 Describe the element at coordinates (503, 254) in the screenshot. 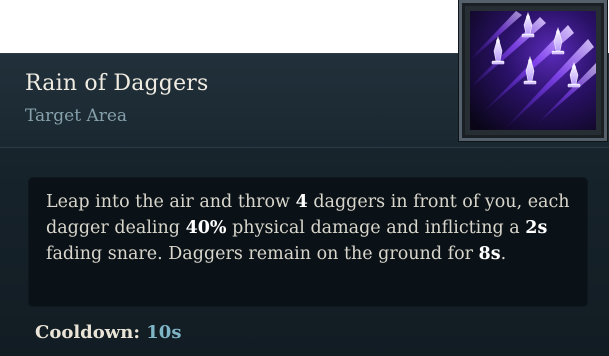

I see `desc-text-5: .` at that location.